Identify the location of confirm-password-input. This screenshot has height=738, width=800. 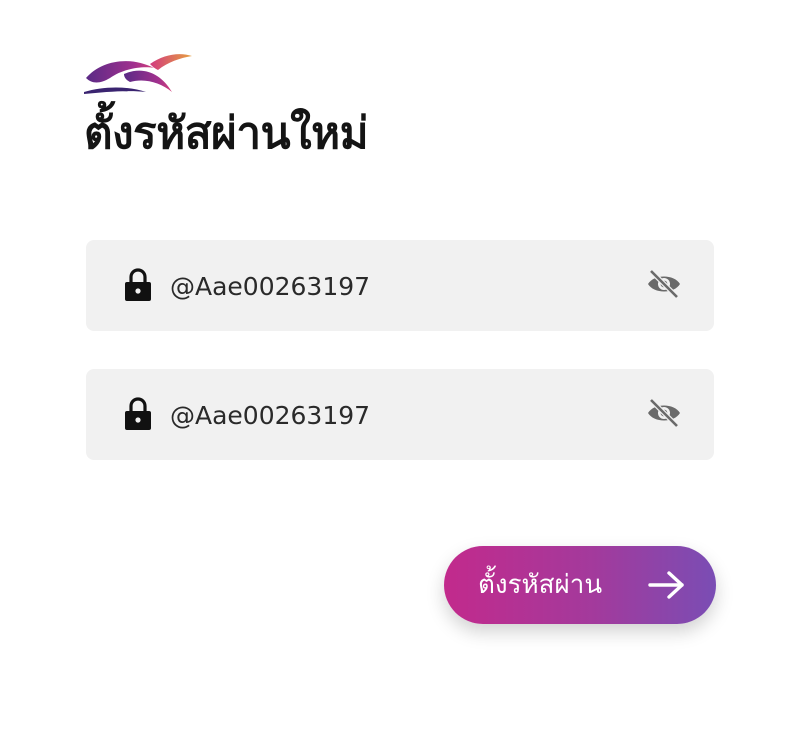
(390, 415).